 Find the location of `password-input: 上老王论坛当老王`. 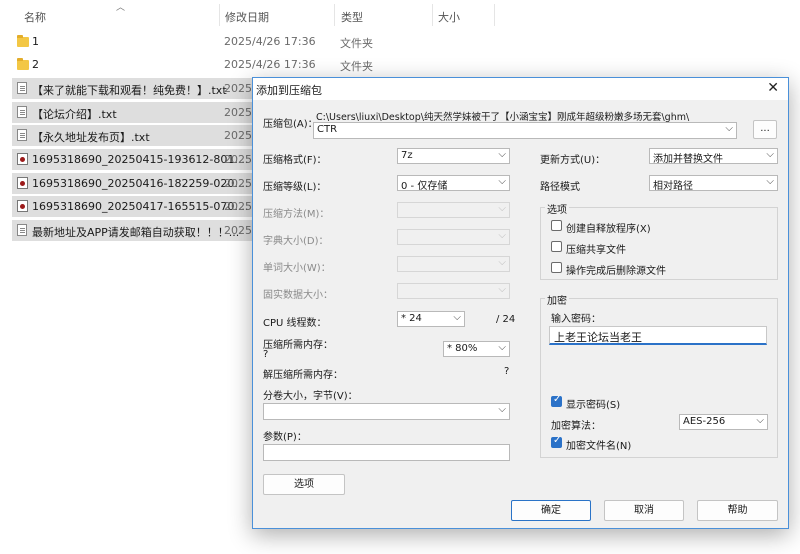

password-input: 上老王论坛当老王 is located at coordinates (658, 335).